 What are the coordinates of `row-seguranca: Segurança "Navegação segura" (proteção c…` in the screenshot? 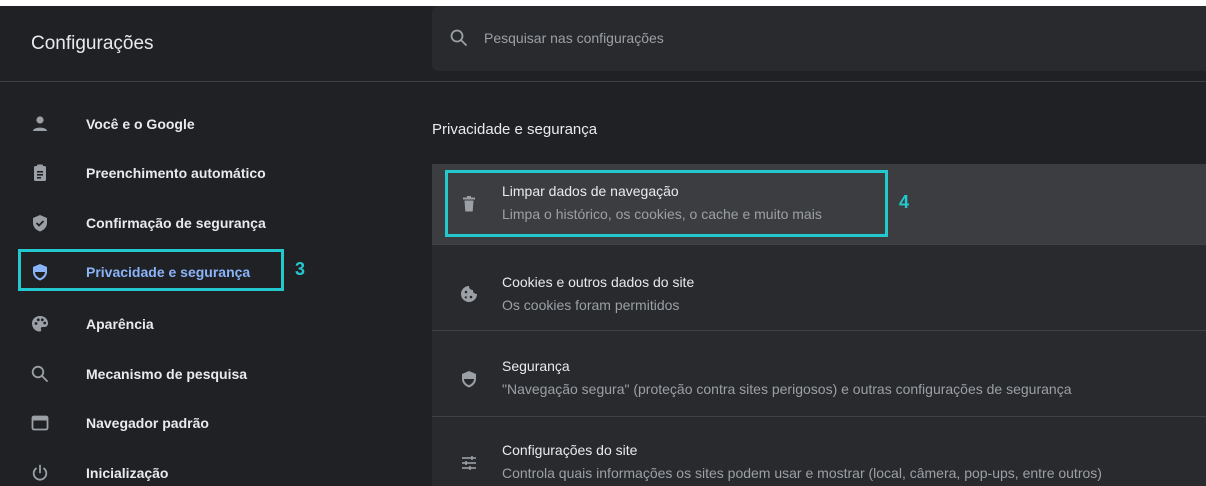 It's located at (819, 373).